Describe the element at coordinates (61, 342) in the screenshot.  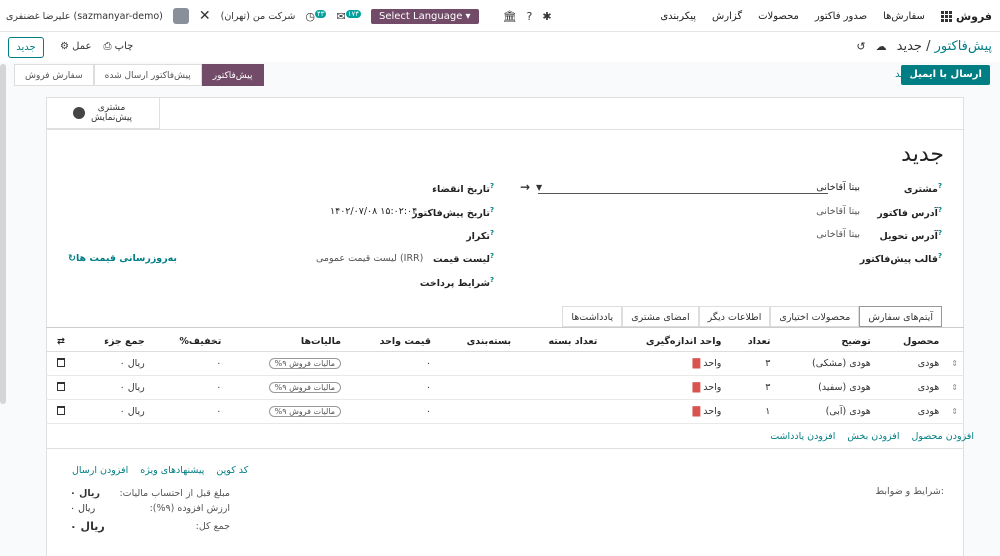
I see `column-settings-icon: ⇄` at that location.